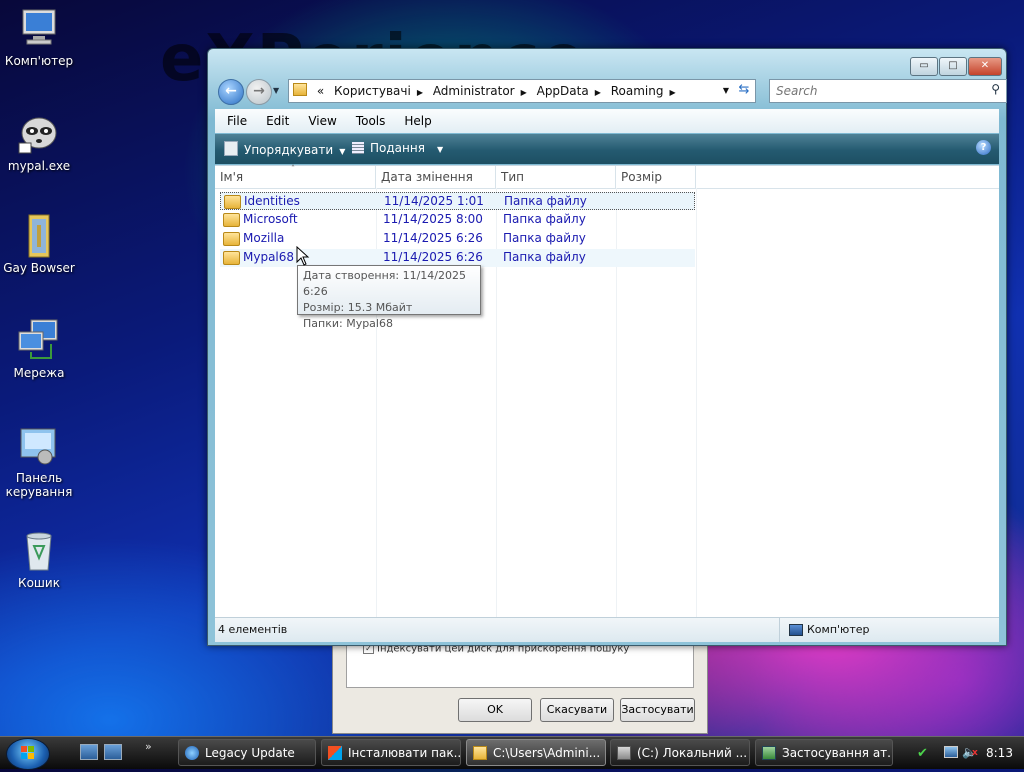 Image resolution: width=1024 pixels, height=772 pixels. What do you see at coordinates (769, 753) in the screenshot?
I see `apply-attributes-icon` at bounding box center [769, 753].